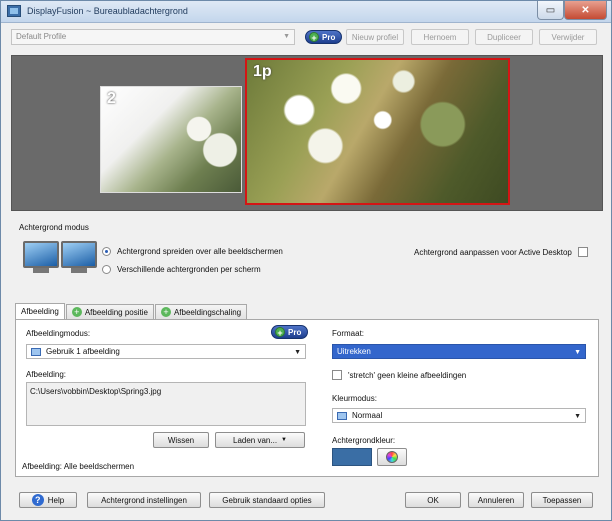  I want to click on new-profile-button: Nieuw profiel, so click(375, 37).